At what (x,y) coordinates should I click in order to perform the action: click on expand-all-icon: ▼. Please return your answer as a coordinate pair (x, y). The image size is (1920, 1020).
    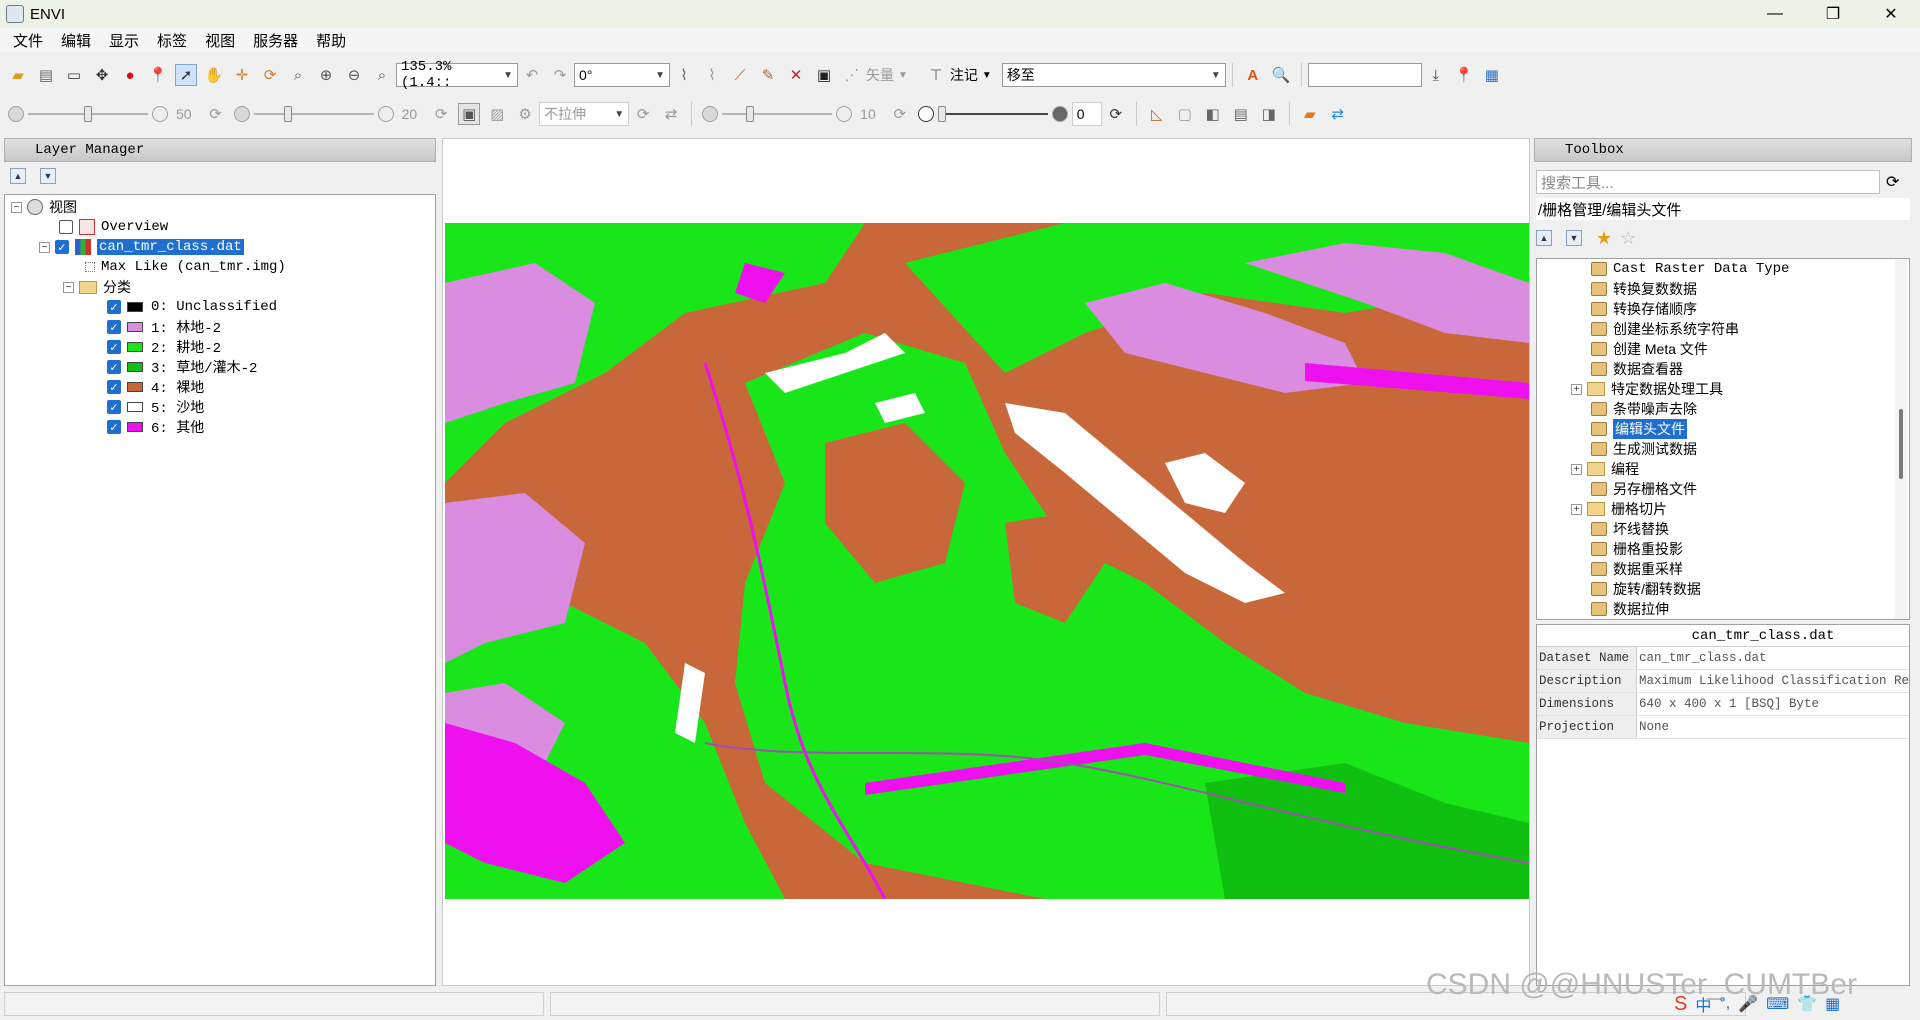
    Looking at the image, I should click on (1574, 238).